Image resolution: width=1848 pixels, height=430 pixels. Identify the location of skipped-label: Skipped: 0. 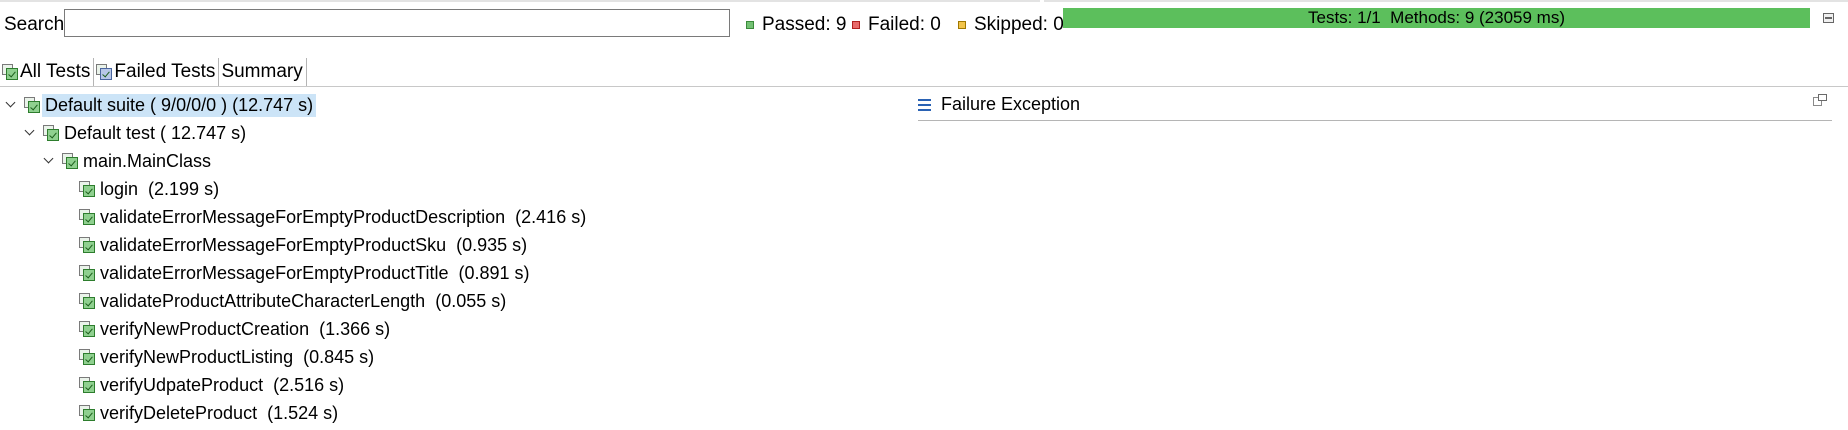
(1019, 24).